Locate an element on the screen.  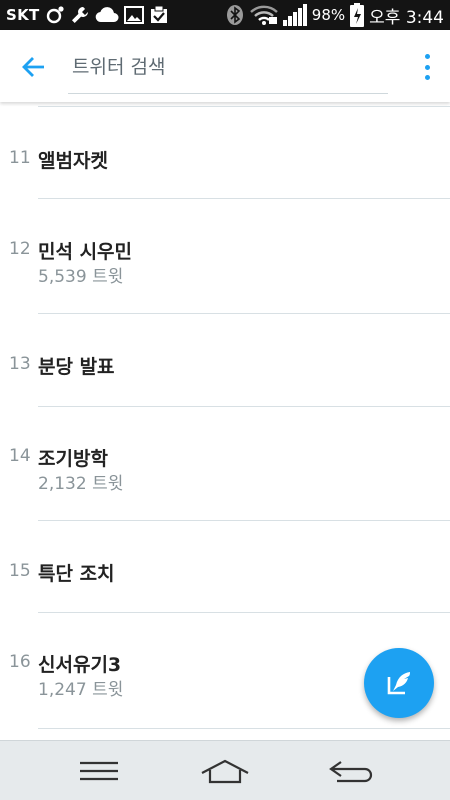
trend-tweet-count: 1,247 트윗 is located at coordinates (81, 690).